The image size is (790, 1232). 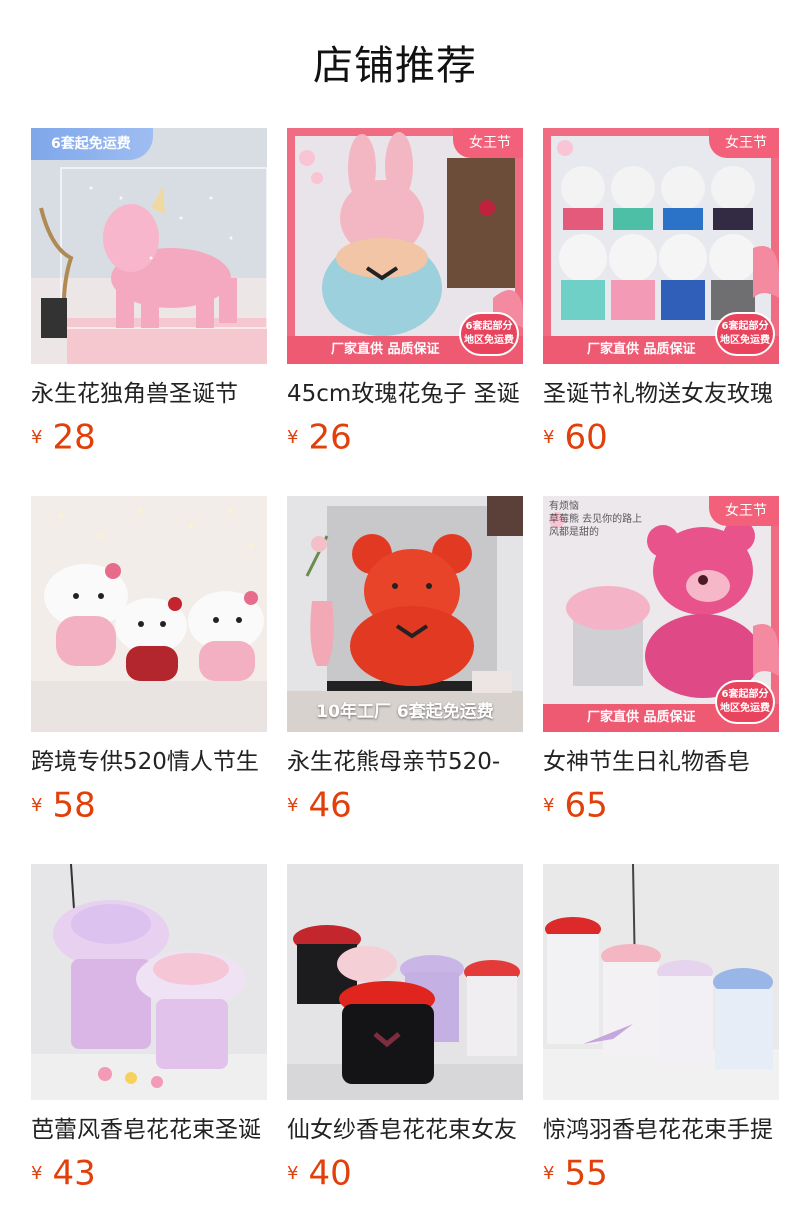 I want to click on product-card: 跨境专供520情人节生 ¥58, so click(x=149, y=680).